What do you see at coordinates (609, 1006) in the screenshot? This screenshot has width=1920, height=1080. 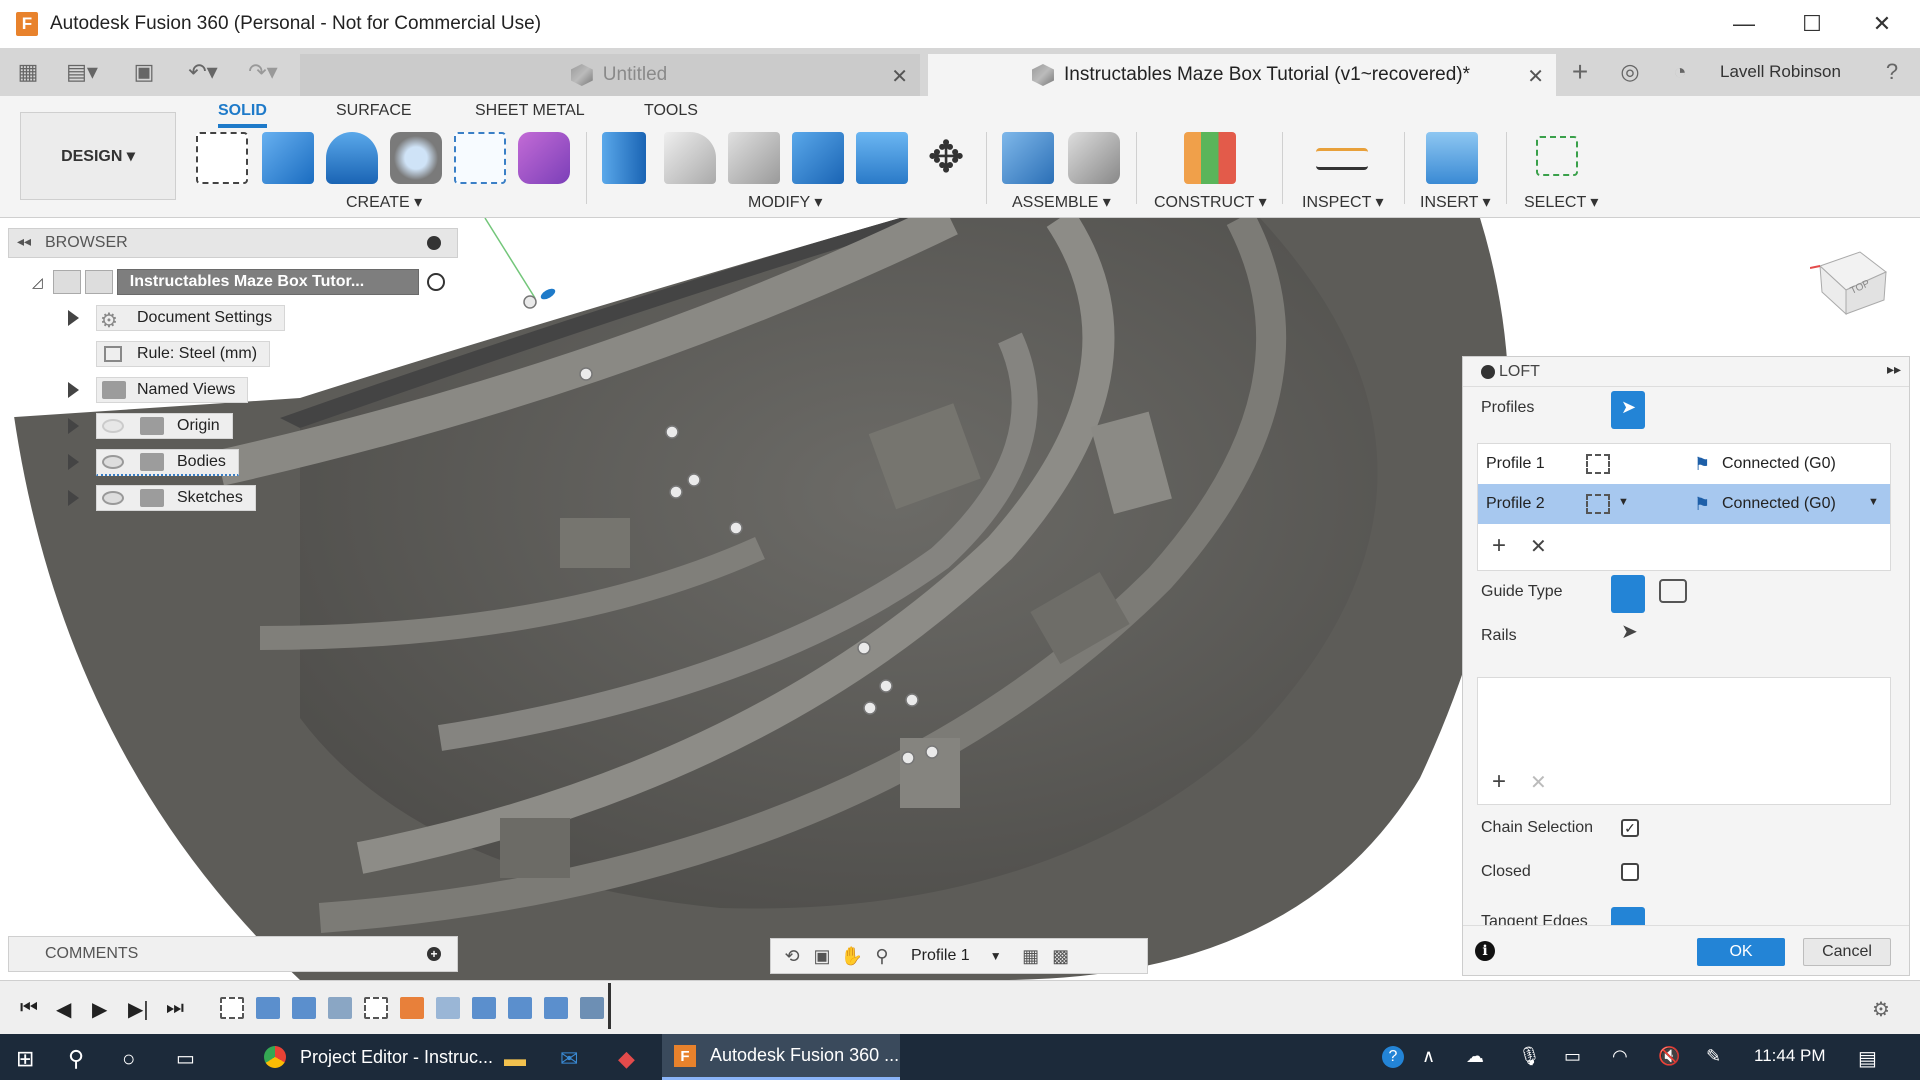 I see `timeline-marker` at bounding box center [609, 1006].